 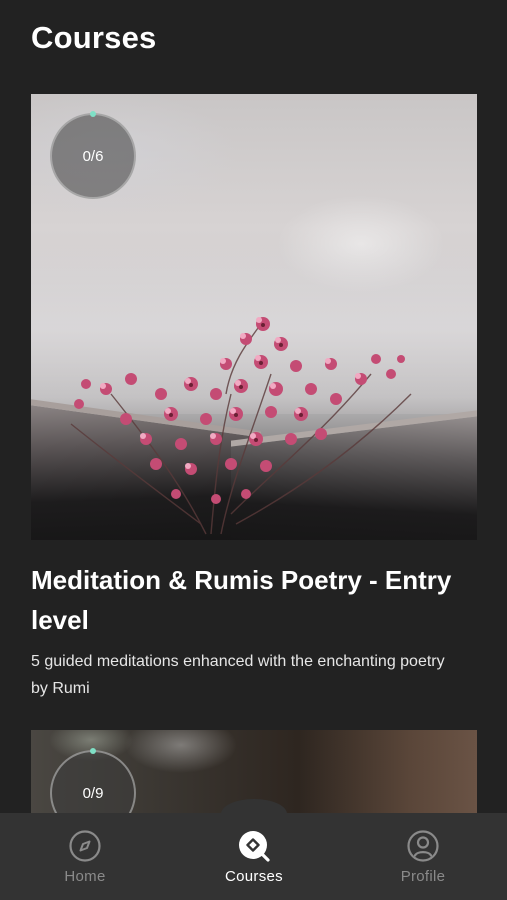 What do you see at coordinates (94, 37) in the screenshot?
I see `page-title: Courses` at bounding box center [94, 37].